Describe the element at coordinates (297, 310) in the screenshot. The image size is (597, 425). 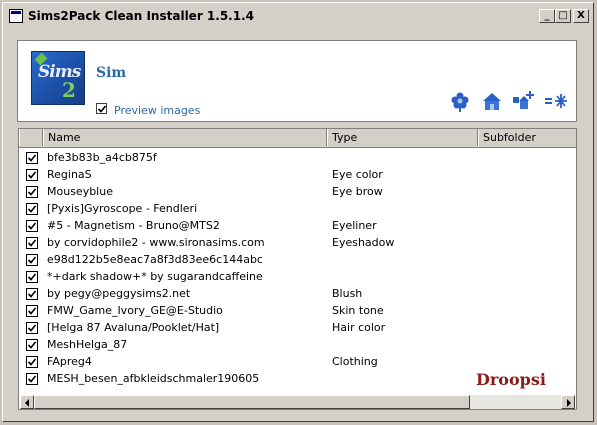
I see `list-item: FMW_Game_Ivory_GE@E-Studio Skin tone` at that location.